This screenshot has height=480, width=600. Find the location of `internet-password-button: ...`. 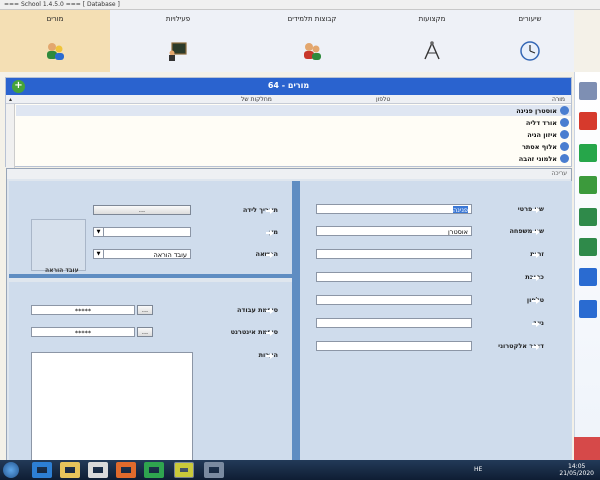

internet-password-button: ... is located at coordinates (145, 332).